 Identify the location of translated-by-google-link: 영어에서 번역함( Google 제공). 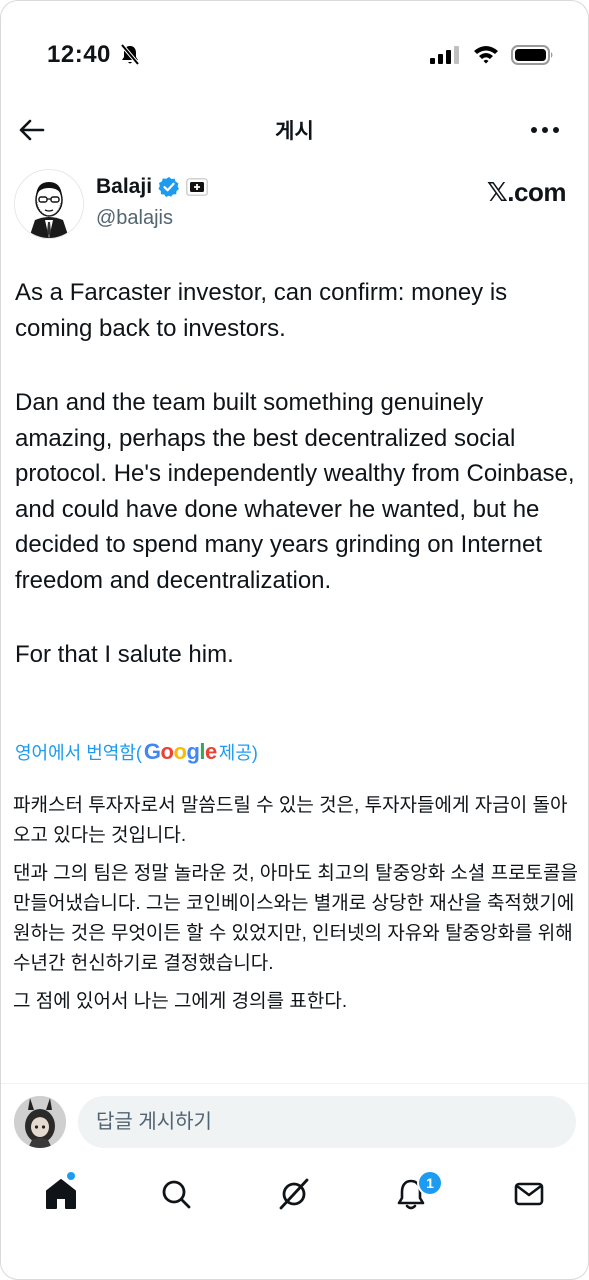
(136, 752).